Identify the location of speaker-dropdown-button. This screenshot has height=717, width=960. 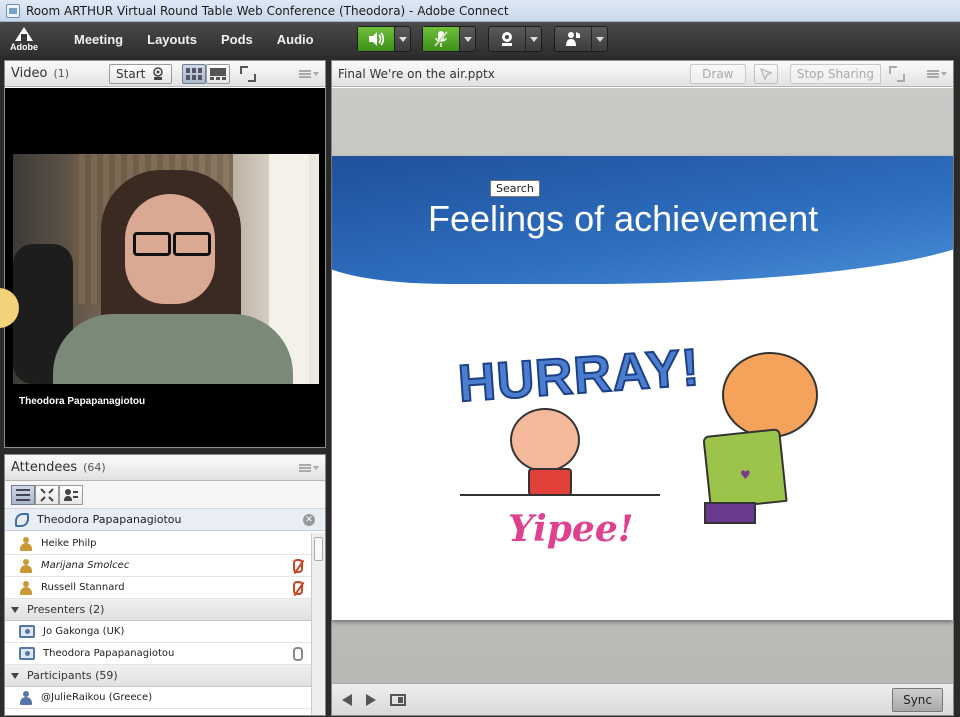
(402, 39).